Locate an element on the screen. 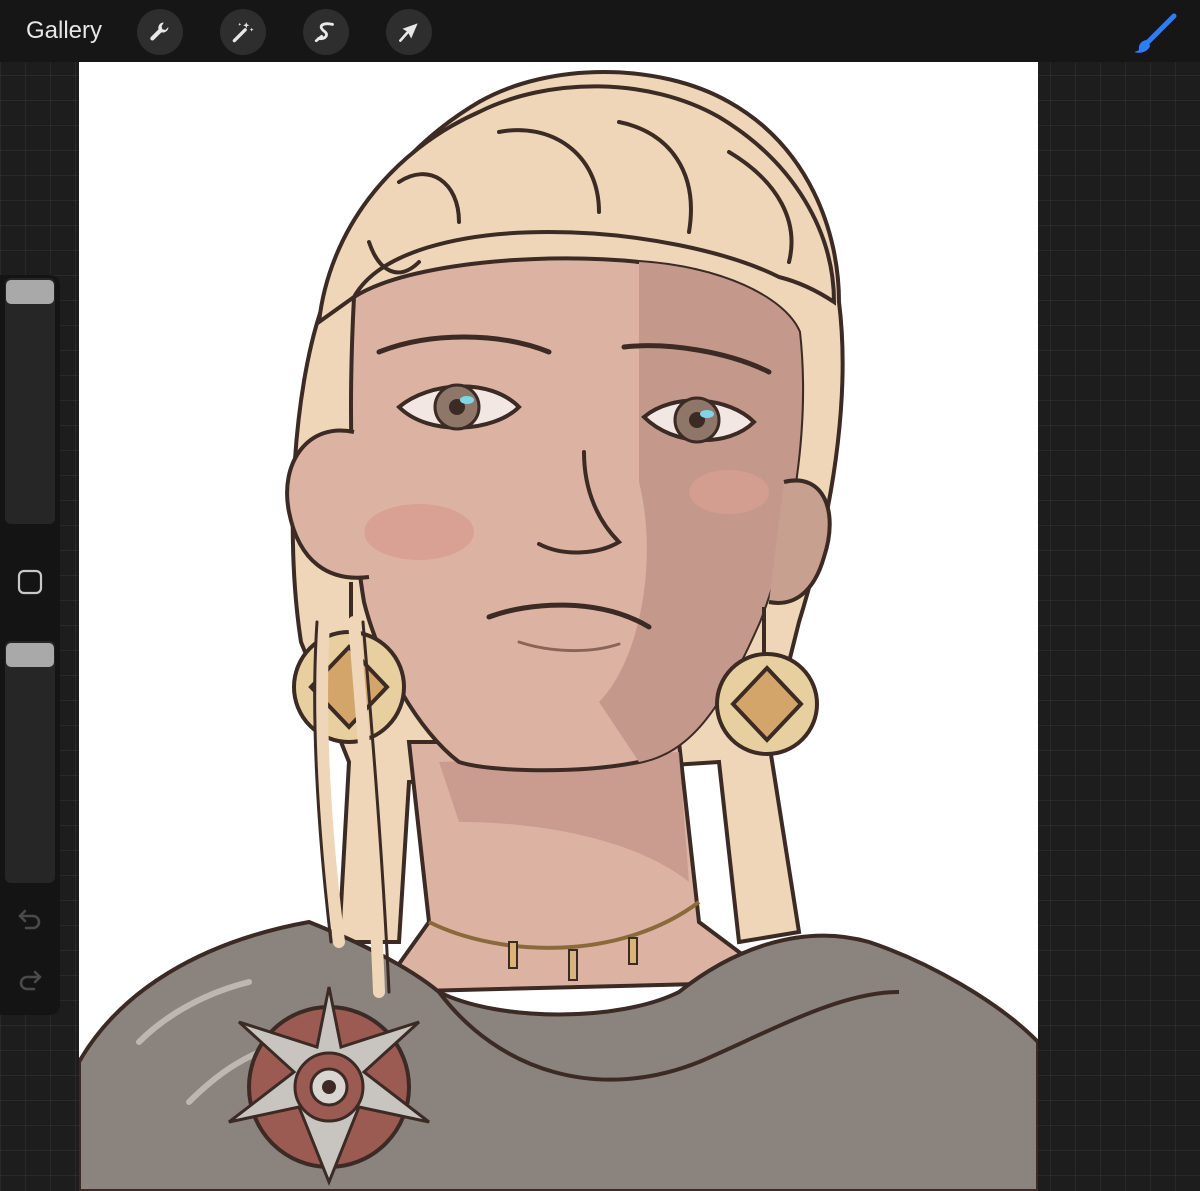 This screenshot has width=1200, height=1191. selection-s-icon is located at coordinates (324, 32).